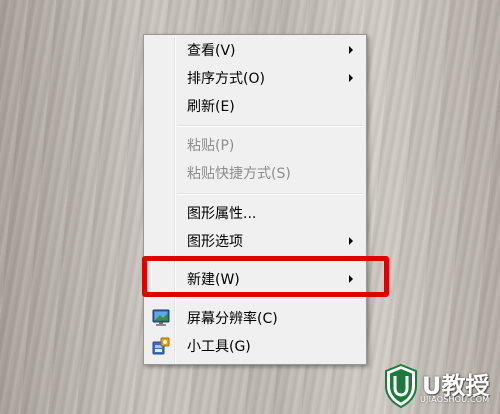 The height and width of the screenshot is (414, 500). Describe the element at coordinates (161, 346) in the screenshot. I see `gadgets-icon` at that location.